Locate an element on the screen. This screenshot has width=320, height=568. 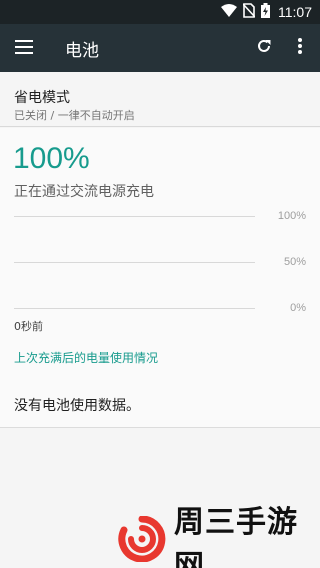
battery-charging-icon is located at coordinates (265, 12).